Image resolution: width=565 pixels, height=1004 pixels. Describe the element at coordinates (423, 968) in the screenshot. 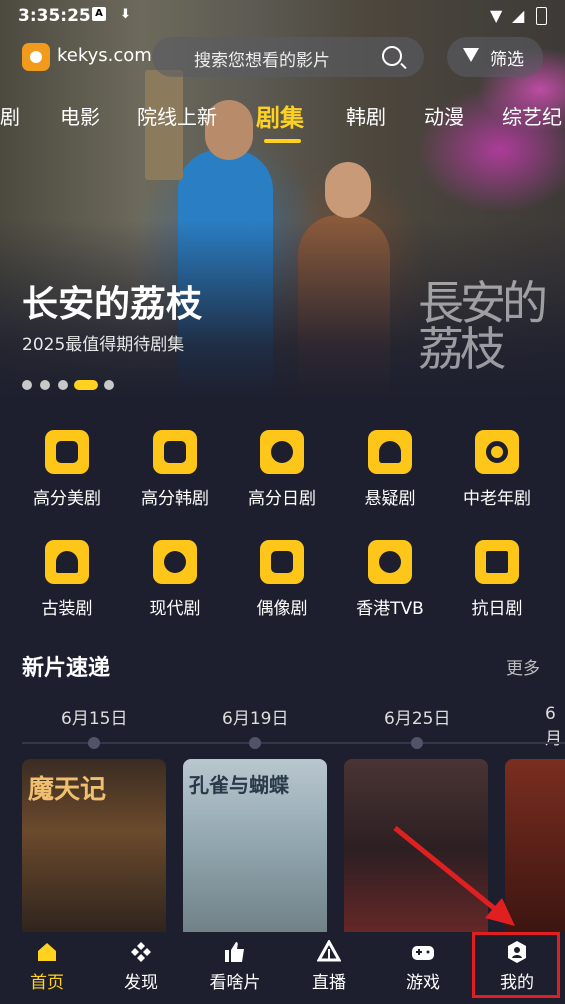

I see `nav-games: 游戏` at that location.